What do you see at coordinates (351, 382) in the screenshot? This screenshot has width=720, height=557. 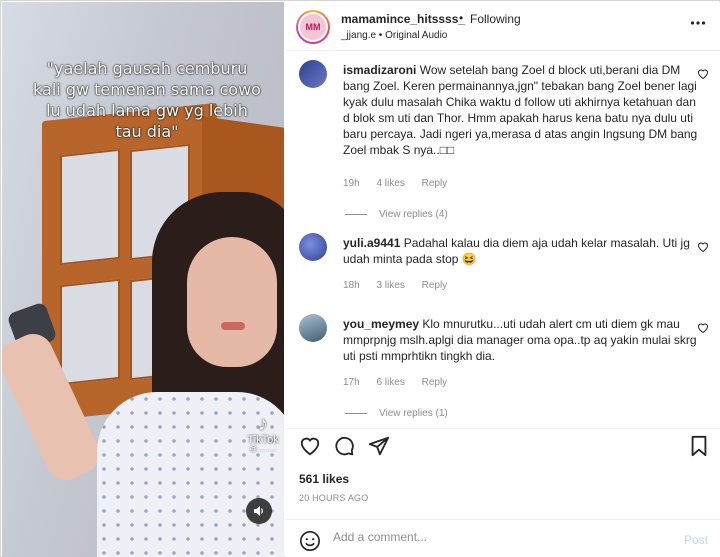 I see `comment-age: 17h` at bounding box center [351, 382].